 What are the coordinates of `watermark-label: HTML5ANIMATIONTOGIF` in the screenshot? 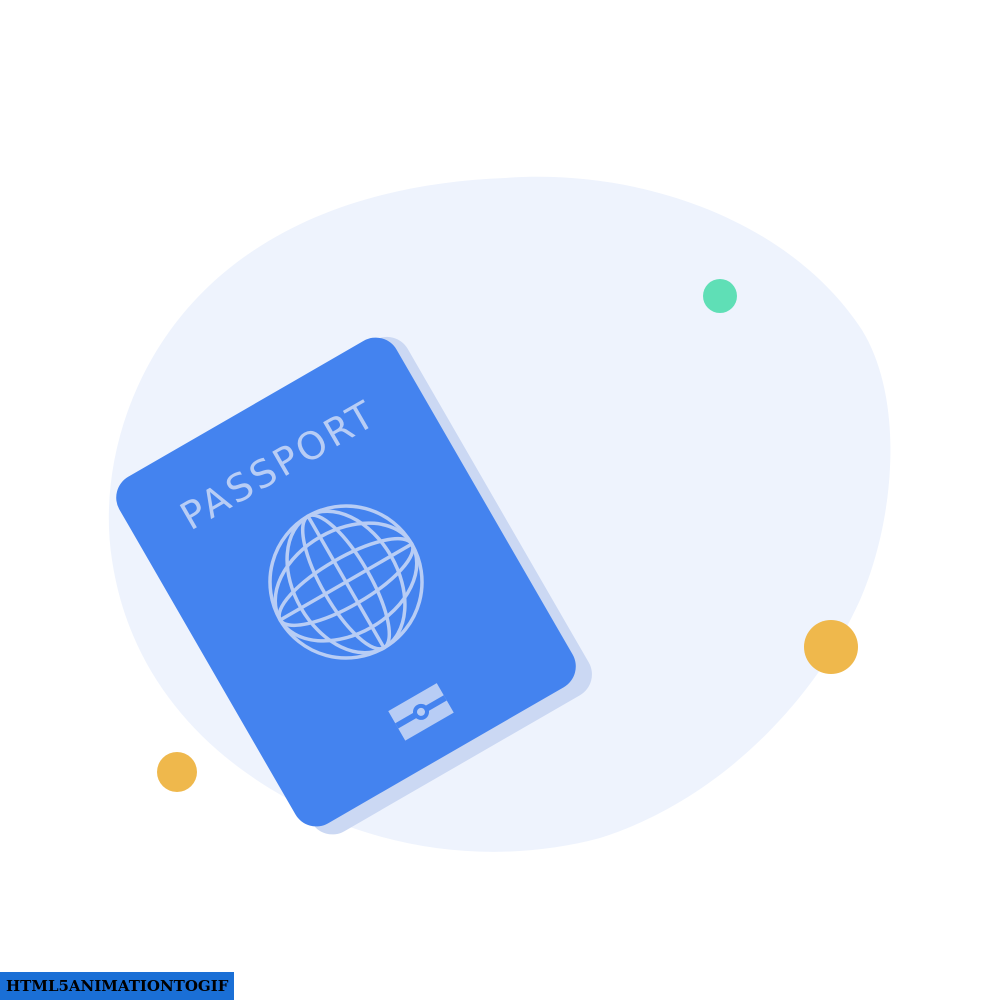 It's located at (117, 986).